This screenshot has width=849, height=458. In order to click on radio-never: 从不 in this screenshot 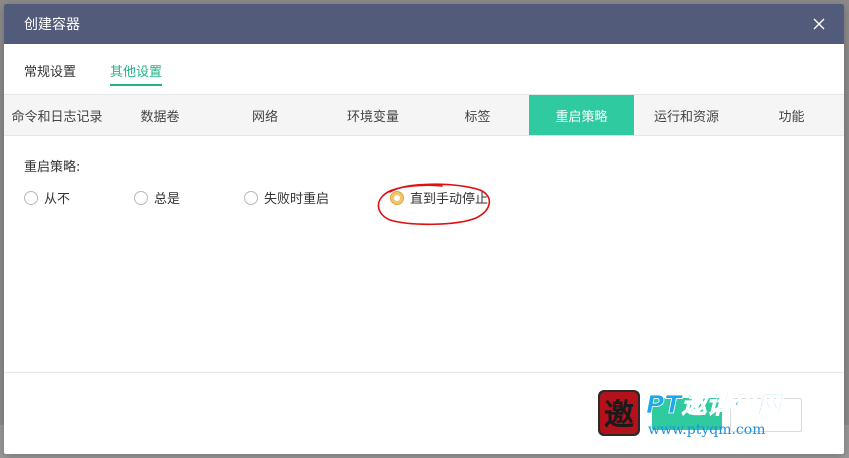, I will do `click(47, 197)`.